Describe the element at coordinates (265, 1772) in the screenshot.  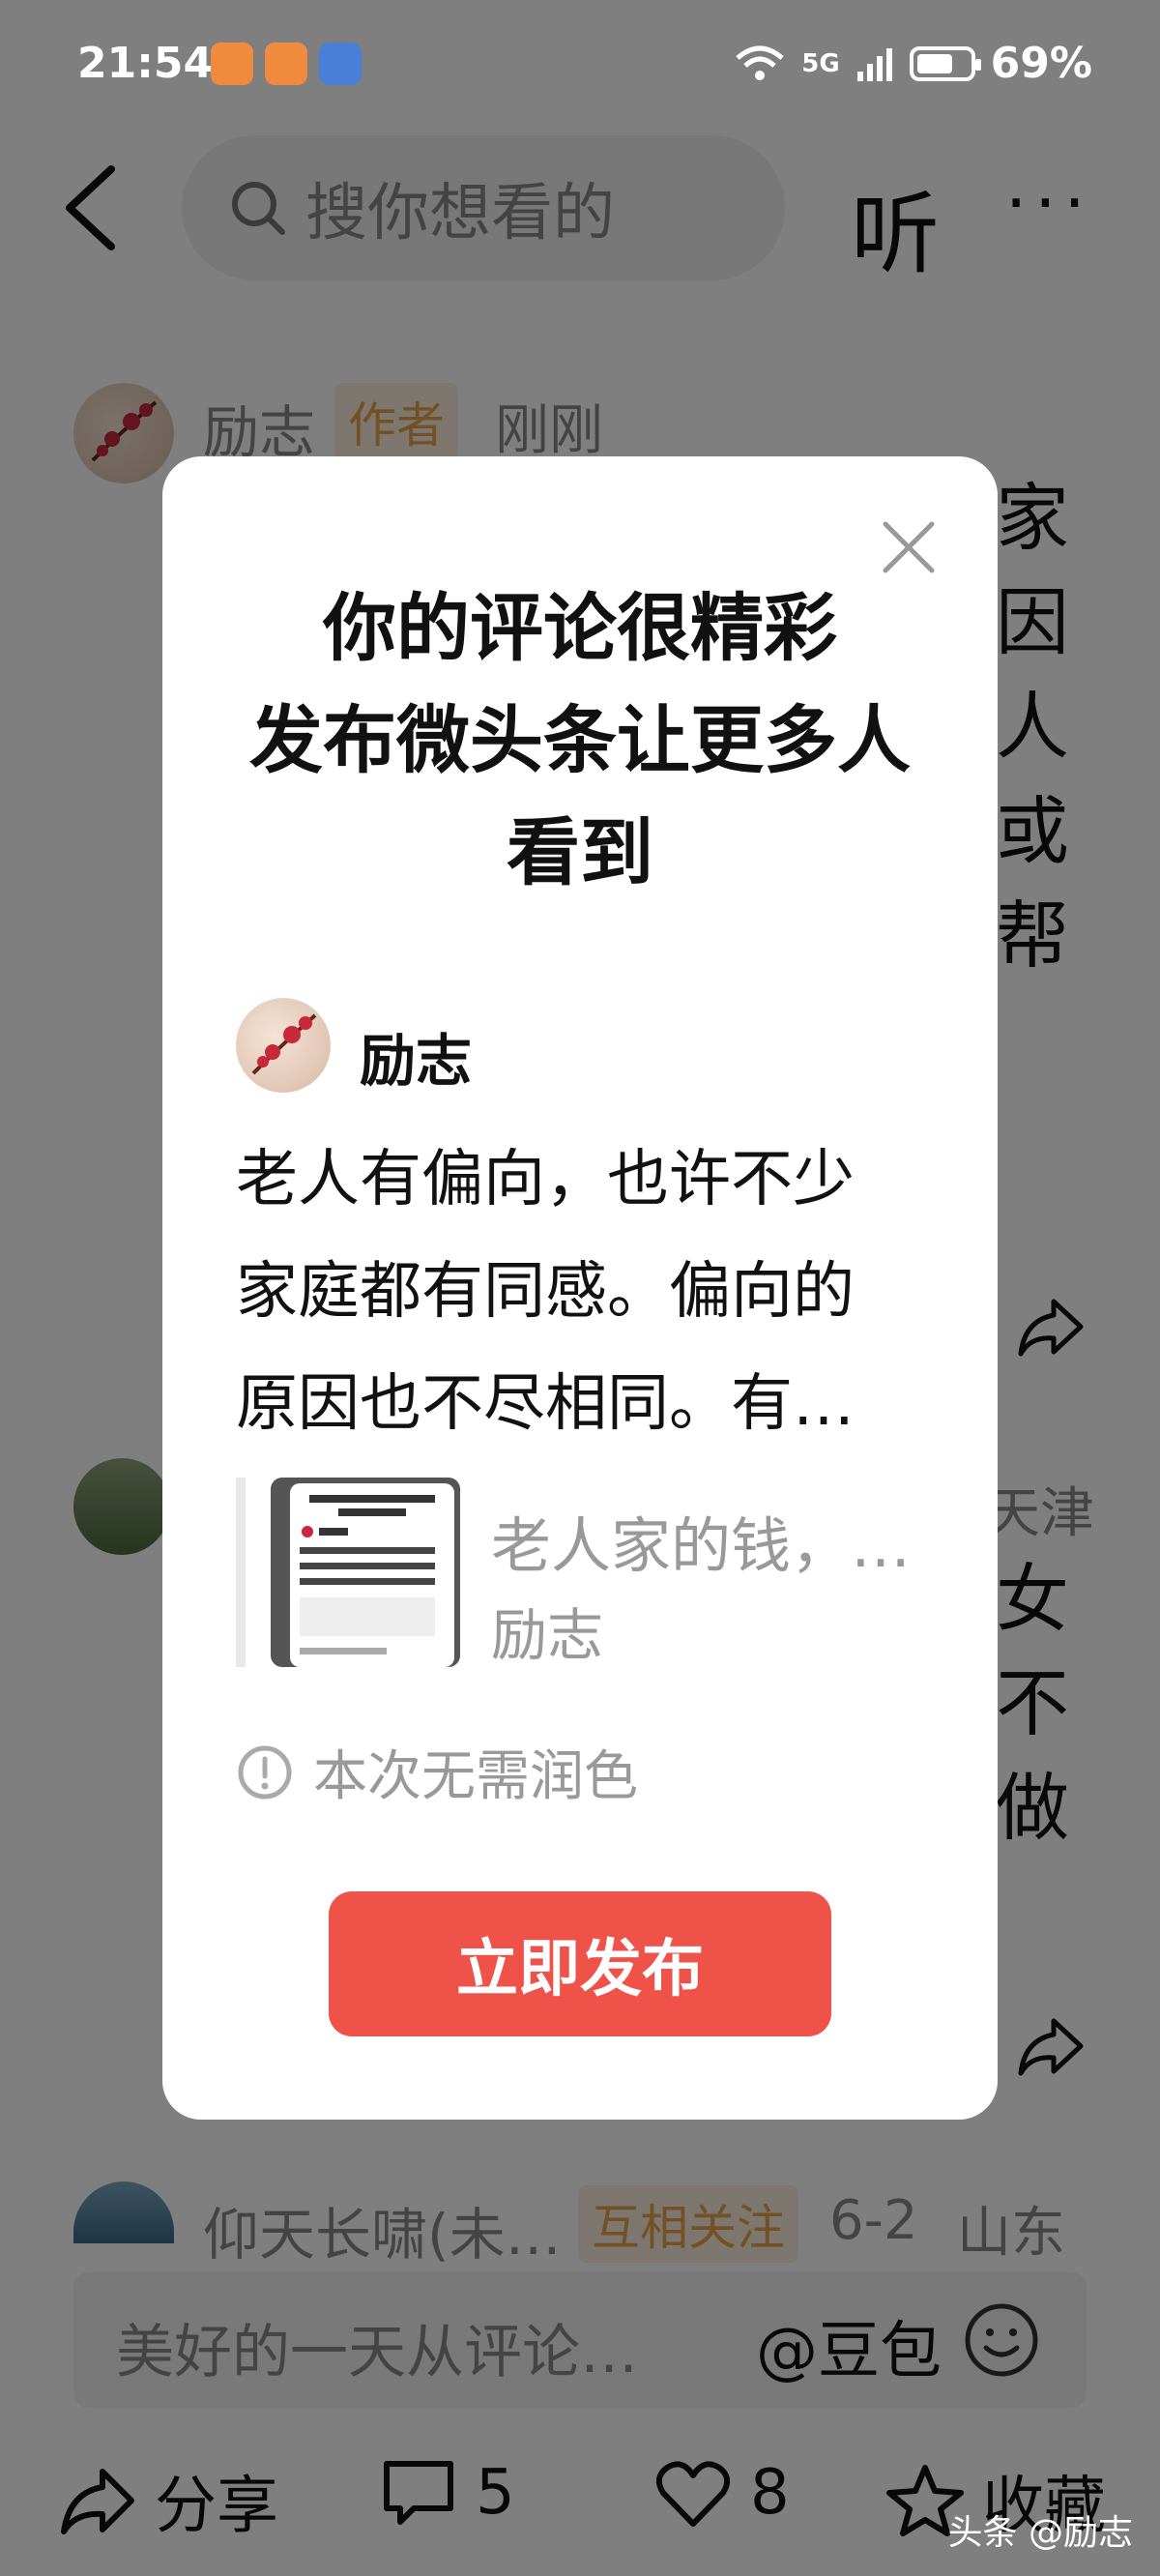
I see `info-icon` at that location.